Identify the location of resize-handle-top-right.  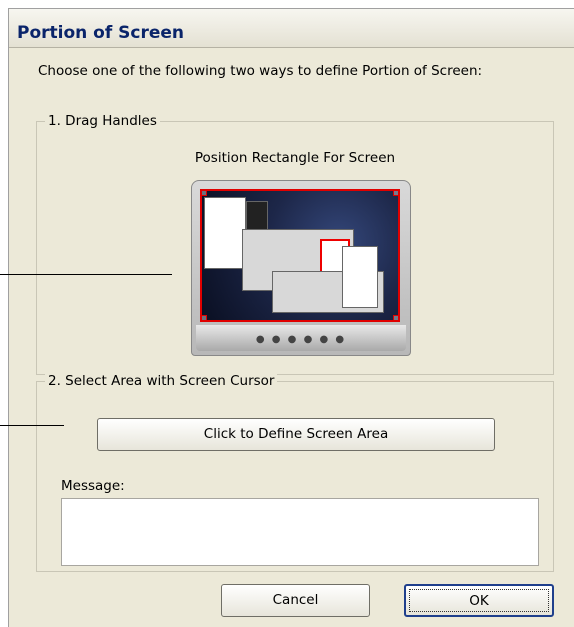
(395, 193).